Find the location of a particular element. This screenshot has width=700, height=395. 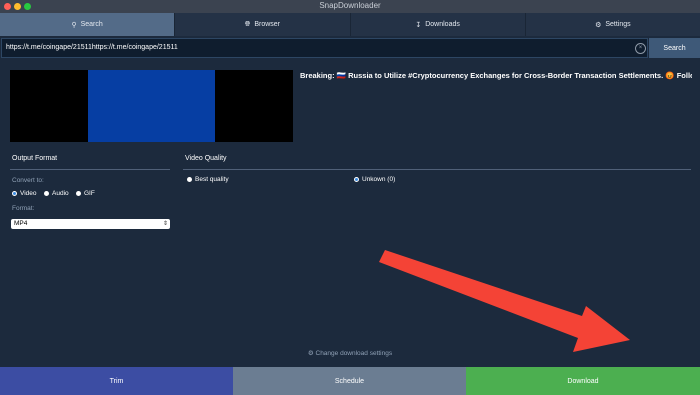

change-download-settings-link: ⚙ Change download settings is located at coordinates (350, 353).